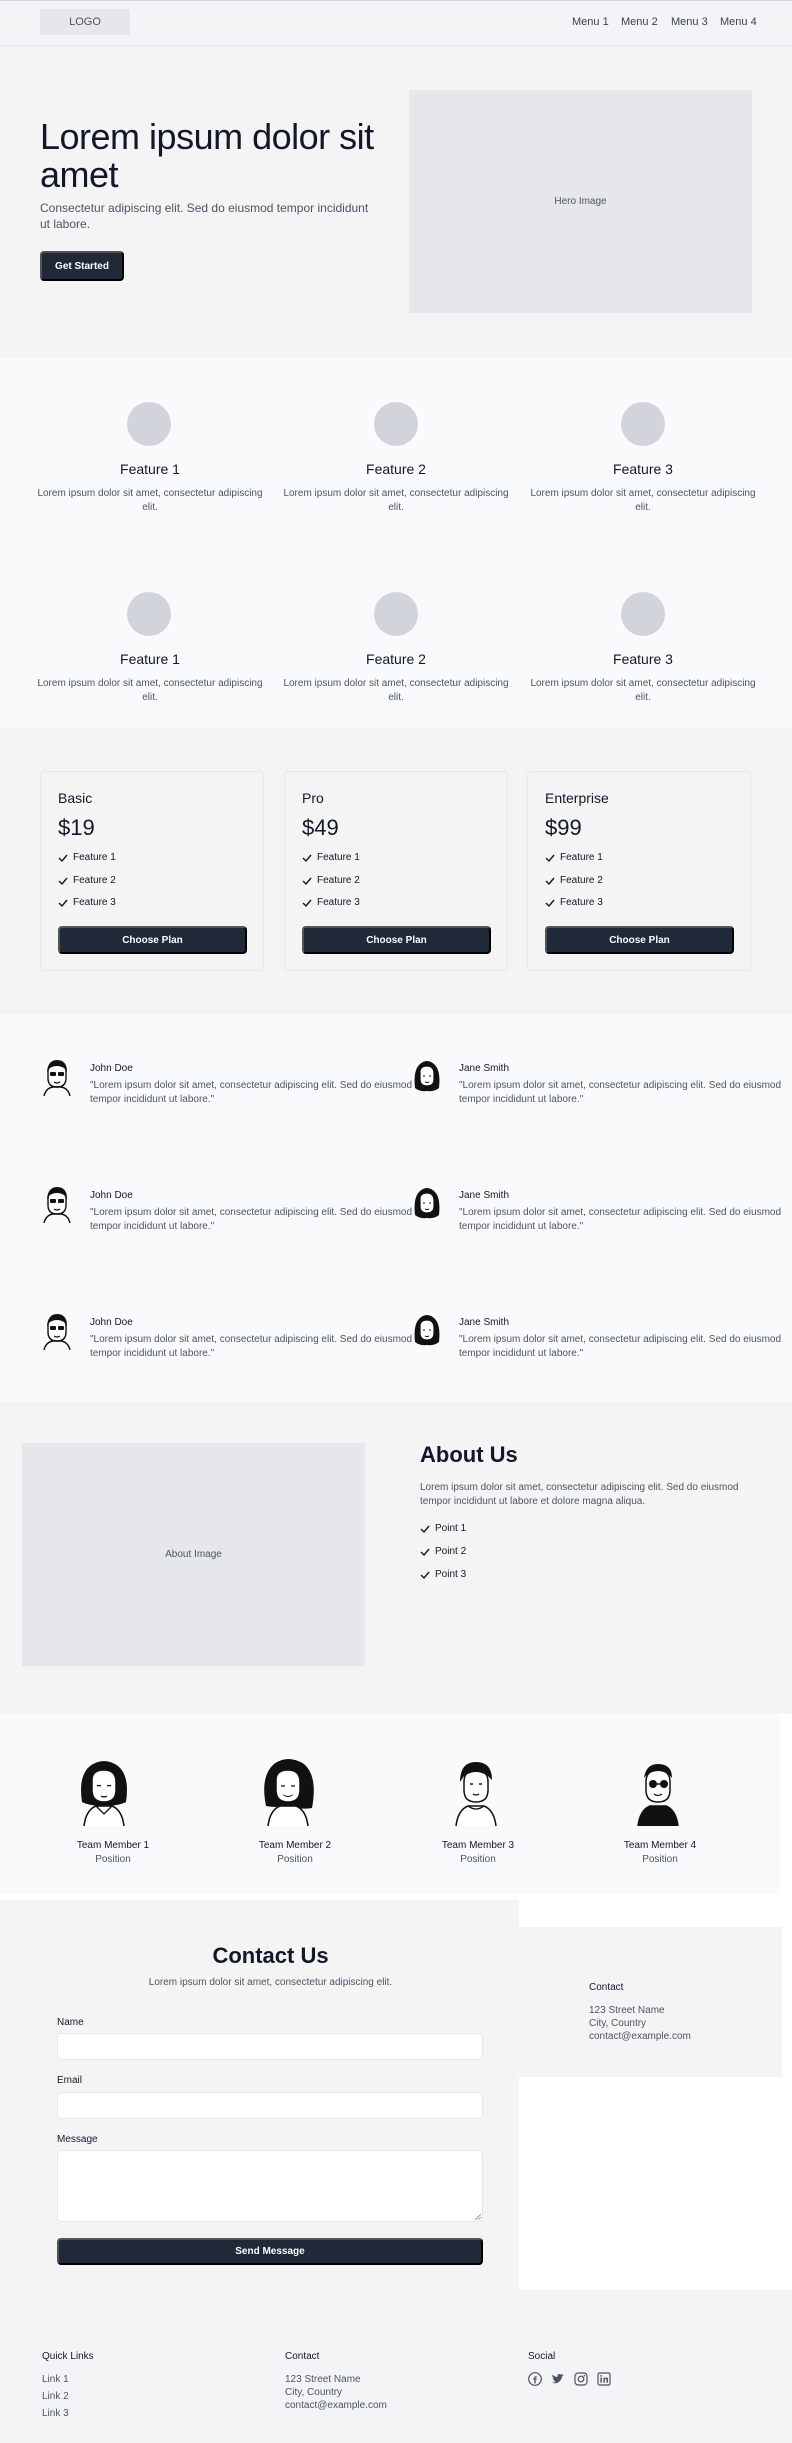 The height and width of the screenshot is (2443, 792). I want to click on email-label: Email, so click(70, 2080).